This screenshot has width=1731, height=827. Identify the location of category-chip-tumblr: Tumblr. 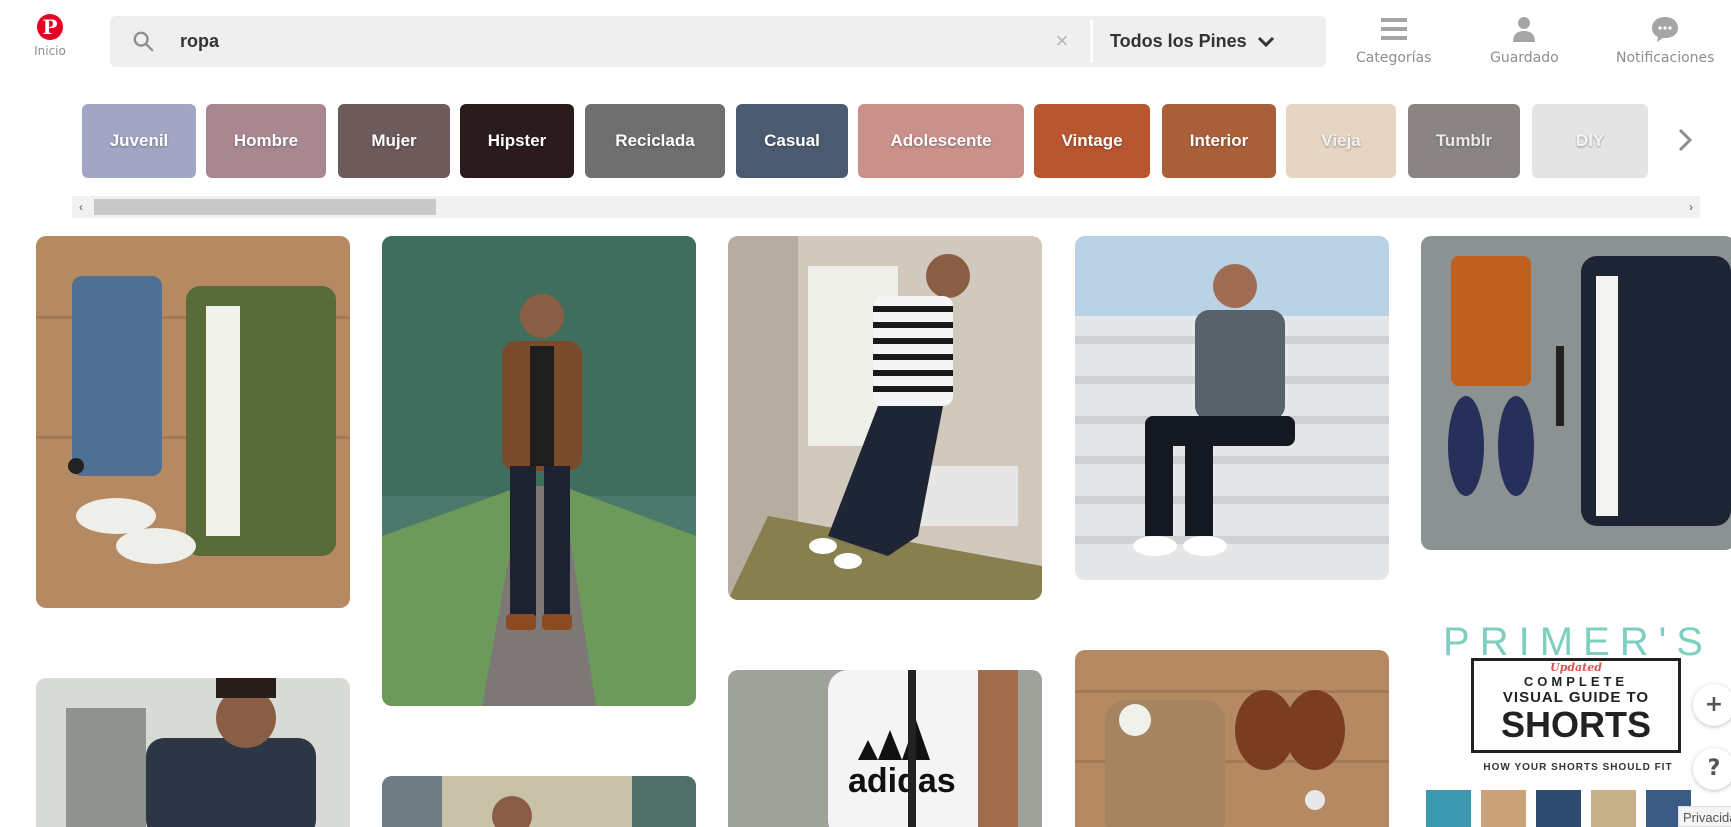
(1464, 141).